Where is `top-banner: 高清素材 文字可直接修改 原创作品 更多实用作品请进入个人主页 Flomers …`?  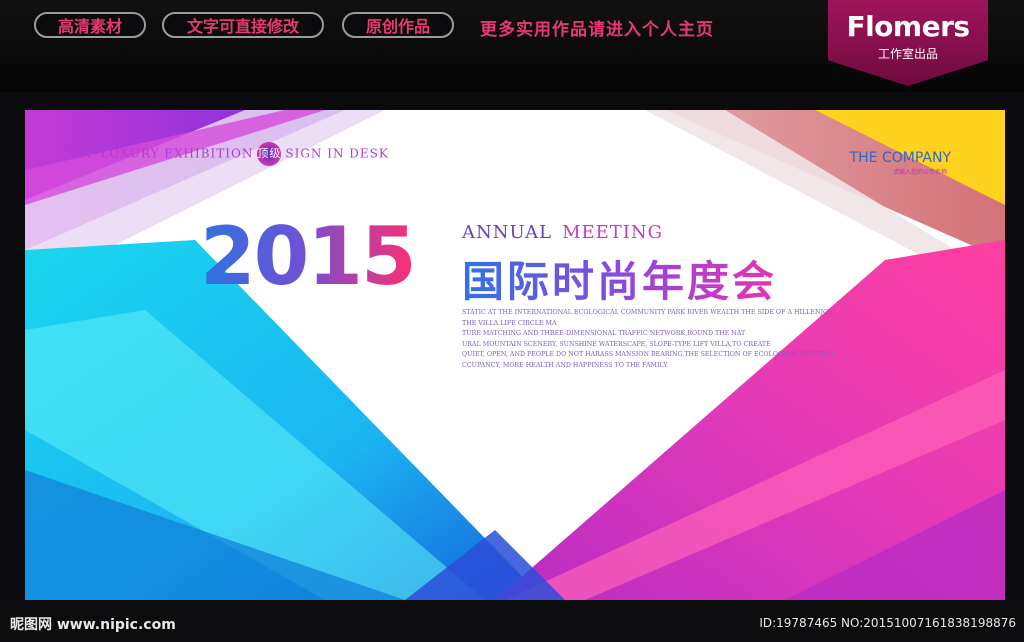
top-banner: 高清素材 文字可直接修改 原创作品 更多实用作品请进入个人主页 Flomers … is located at coordinates (512, 46).